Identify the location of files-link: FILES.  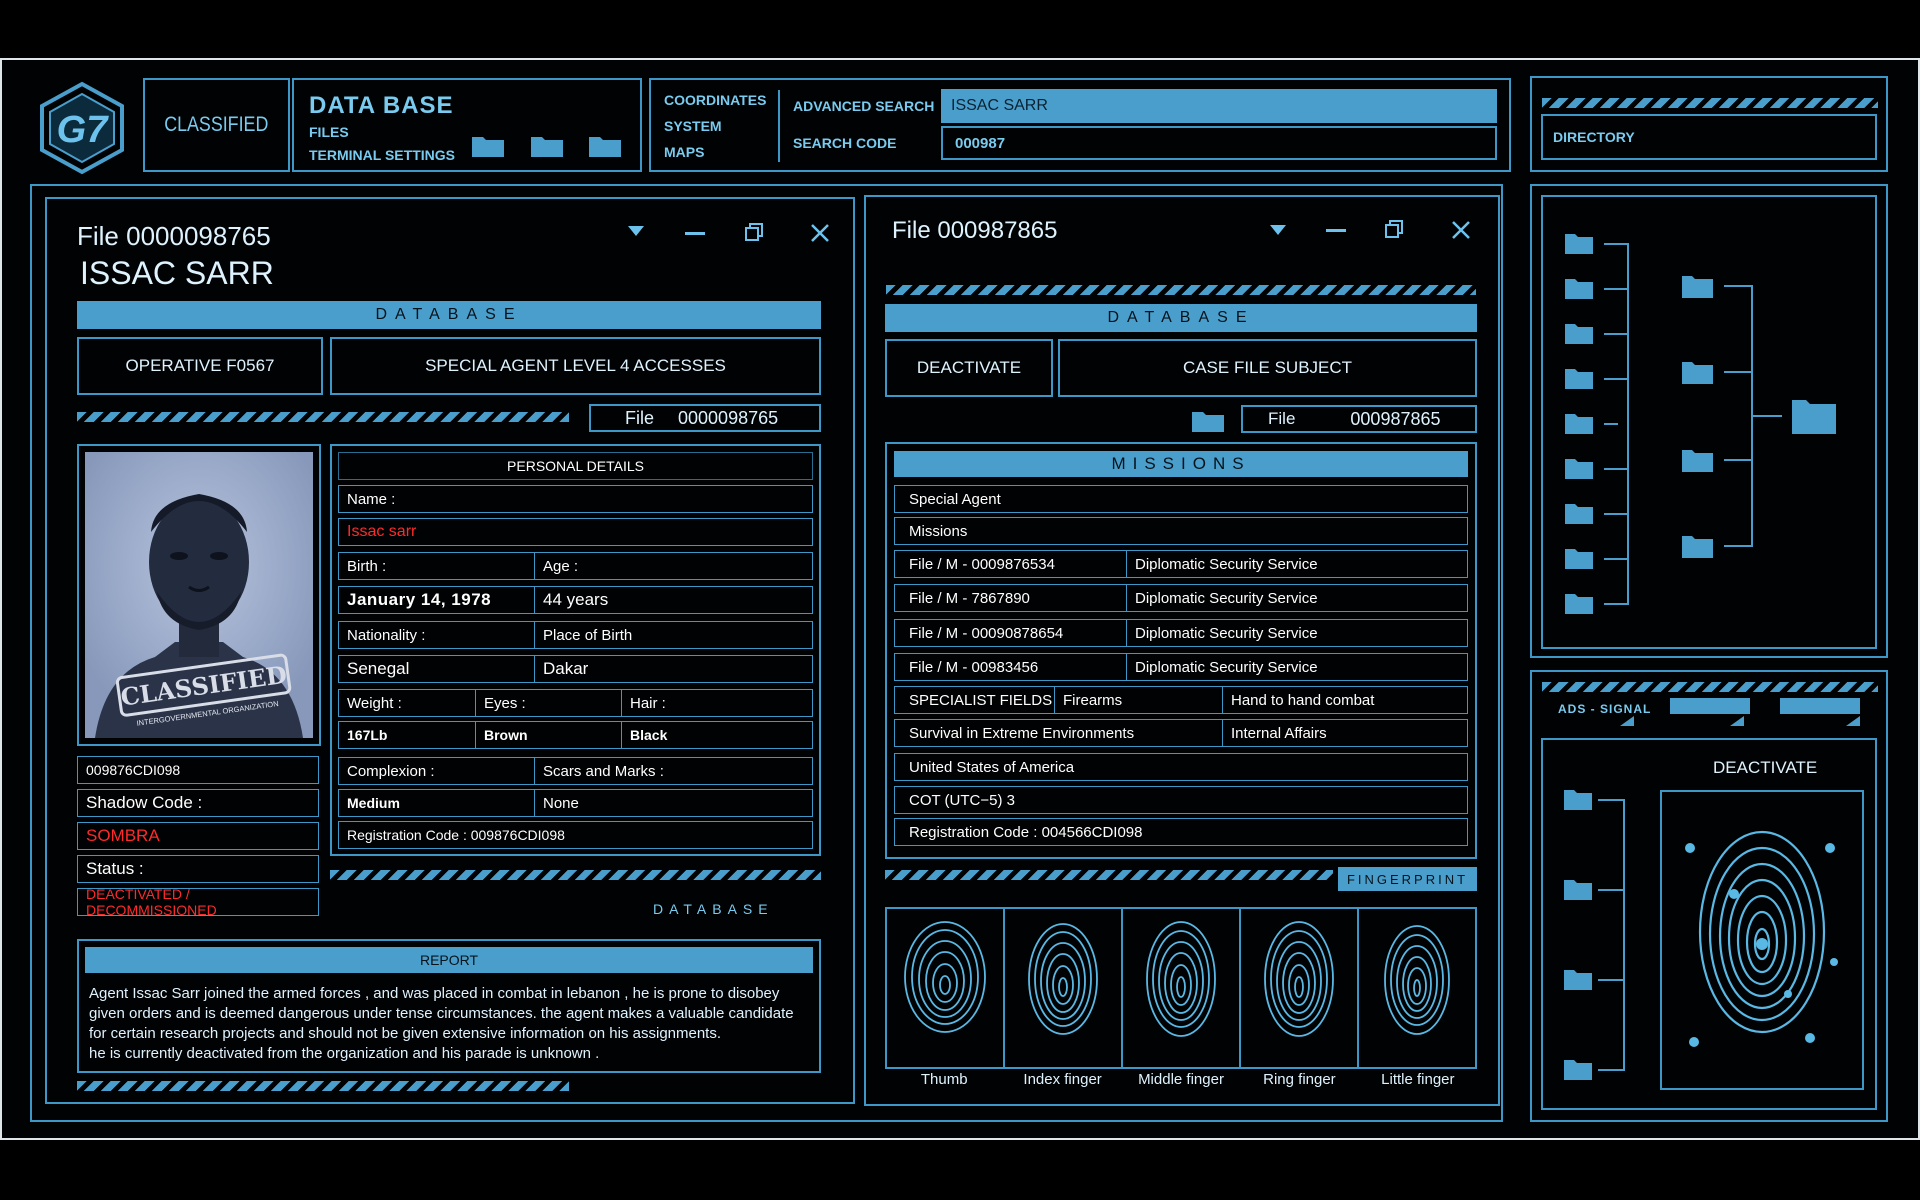
(329, 132).